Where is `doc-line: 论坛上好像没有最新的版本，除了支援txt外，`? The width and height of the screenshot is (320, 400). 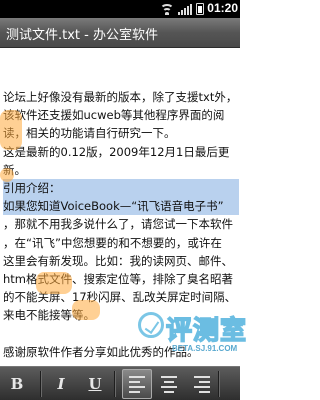
doc-line: 论坛上好像没有最新的版本，除了支援txt外， is located at coordinates (121, 97).